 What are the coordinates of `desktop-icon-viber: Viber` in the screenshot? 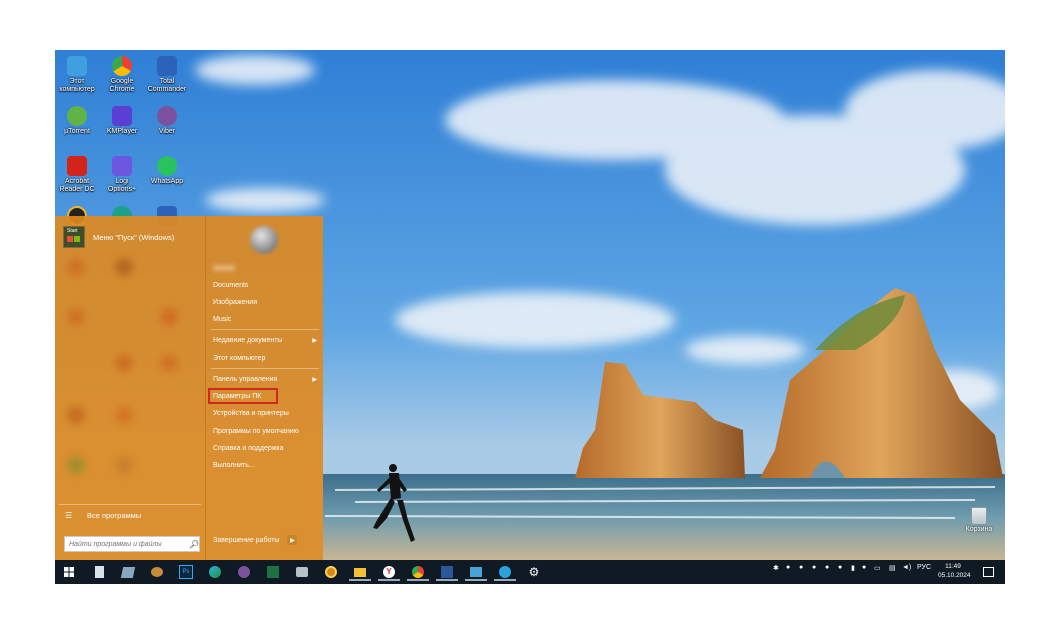 It's located at (167, 119).